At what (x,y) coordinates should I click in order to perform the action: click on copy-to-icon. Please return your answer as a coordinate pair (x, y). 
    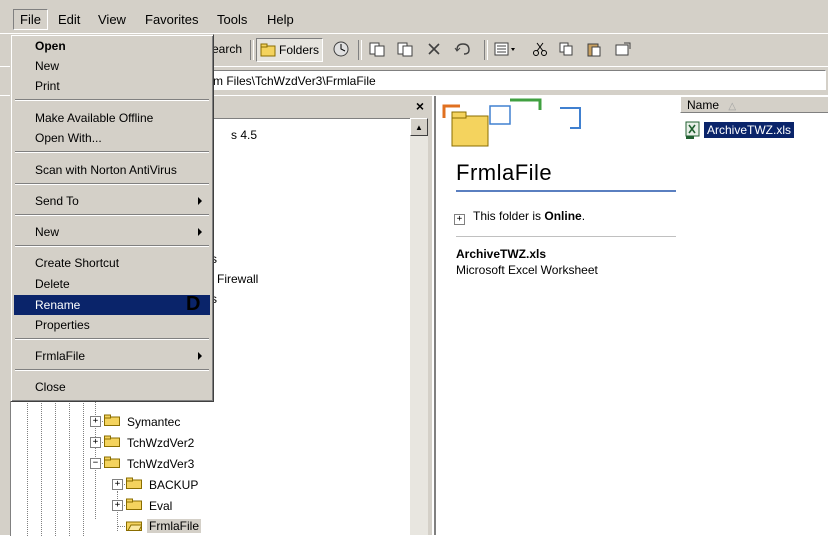
    Looking at the image, I should click on (405, 49).